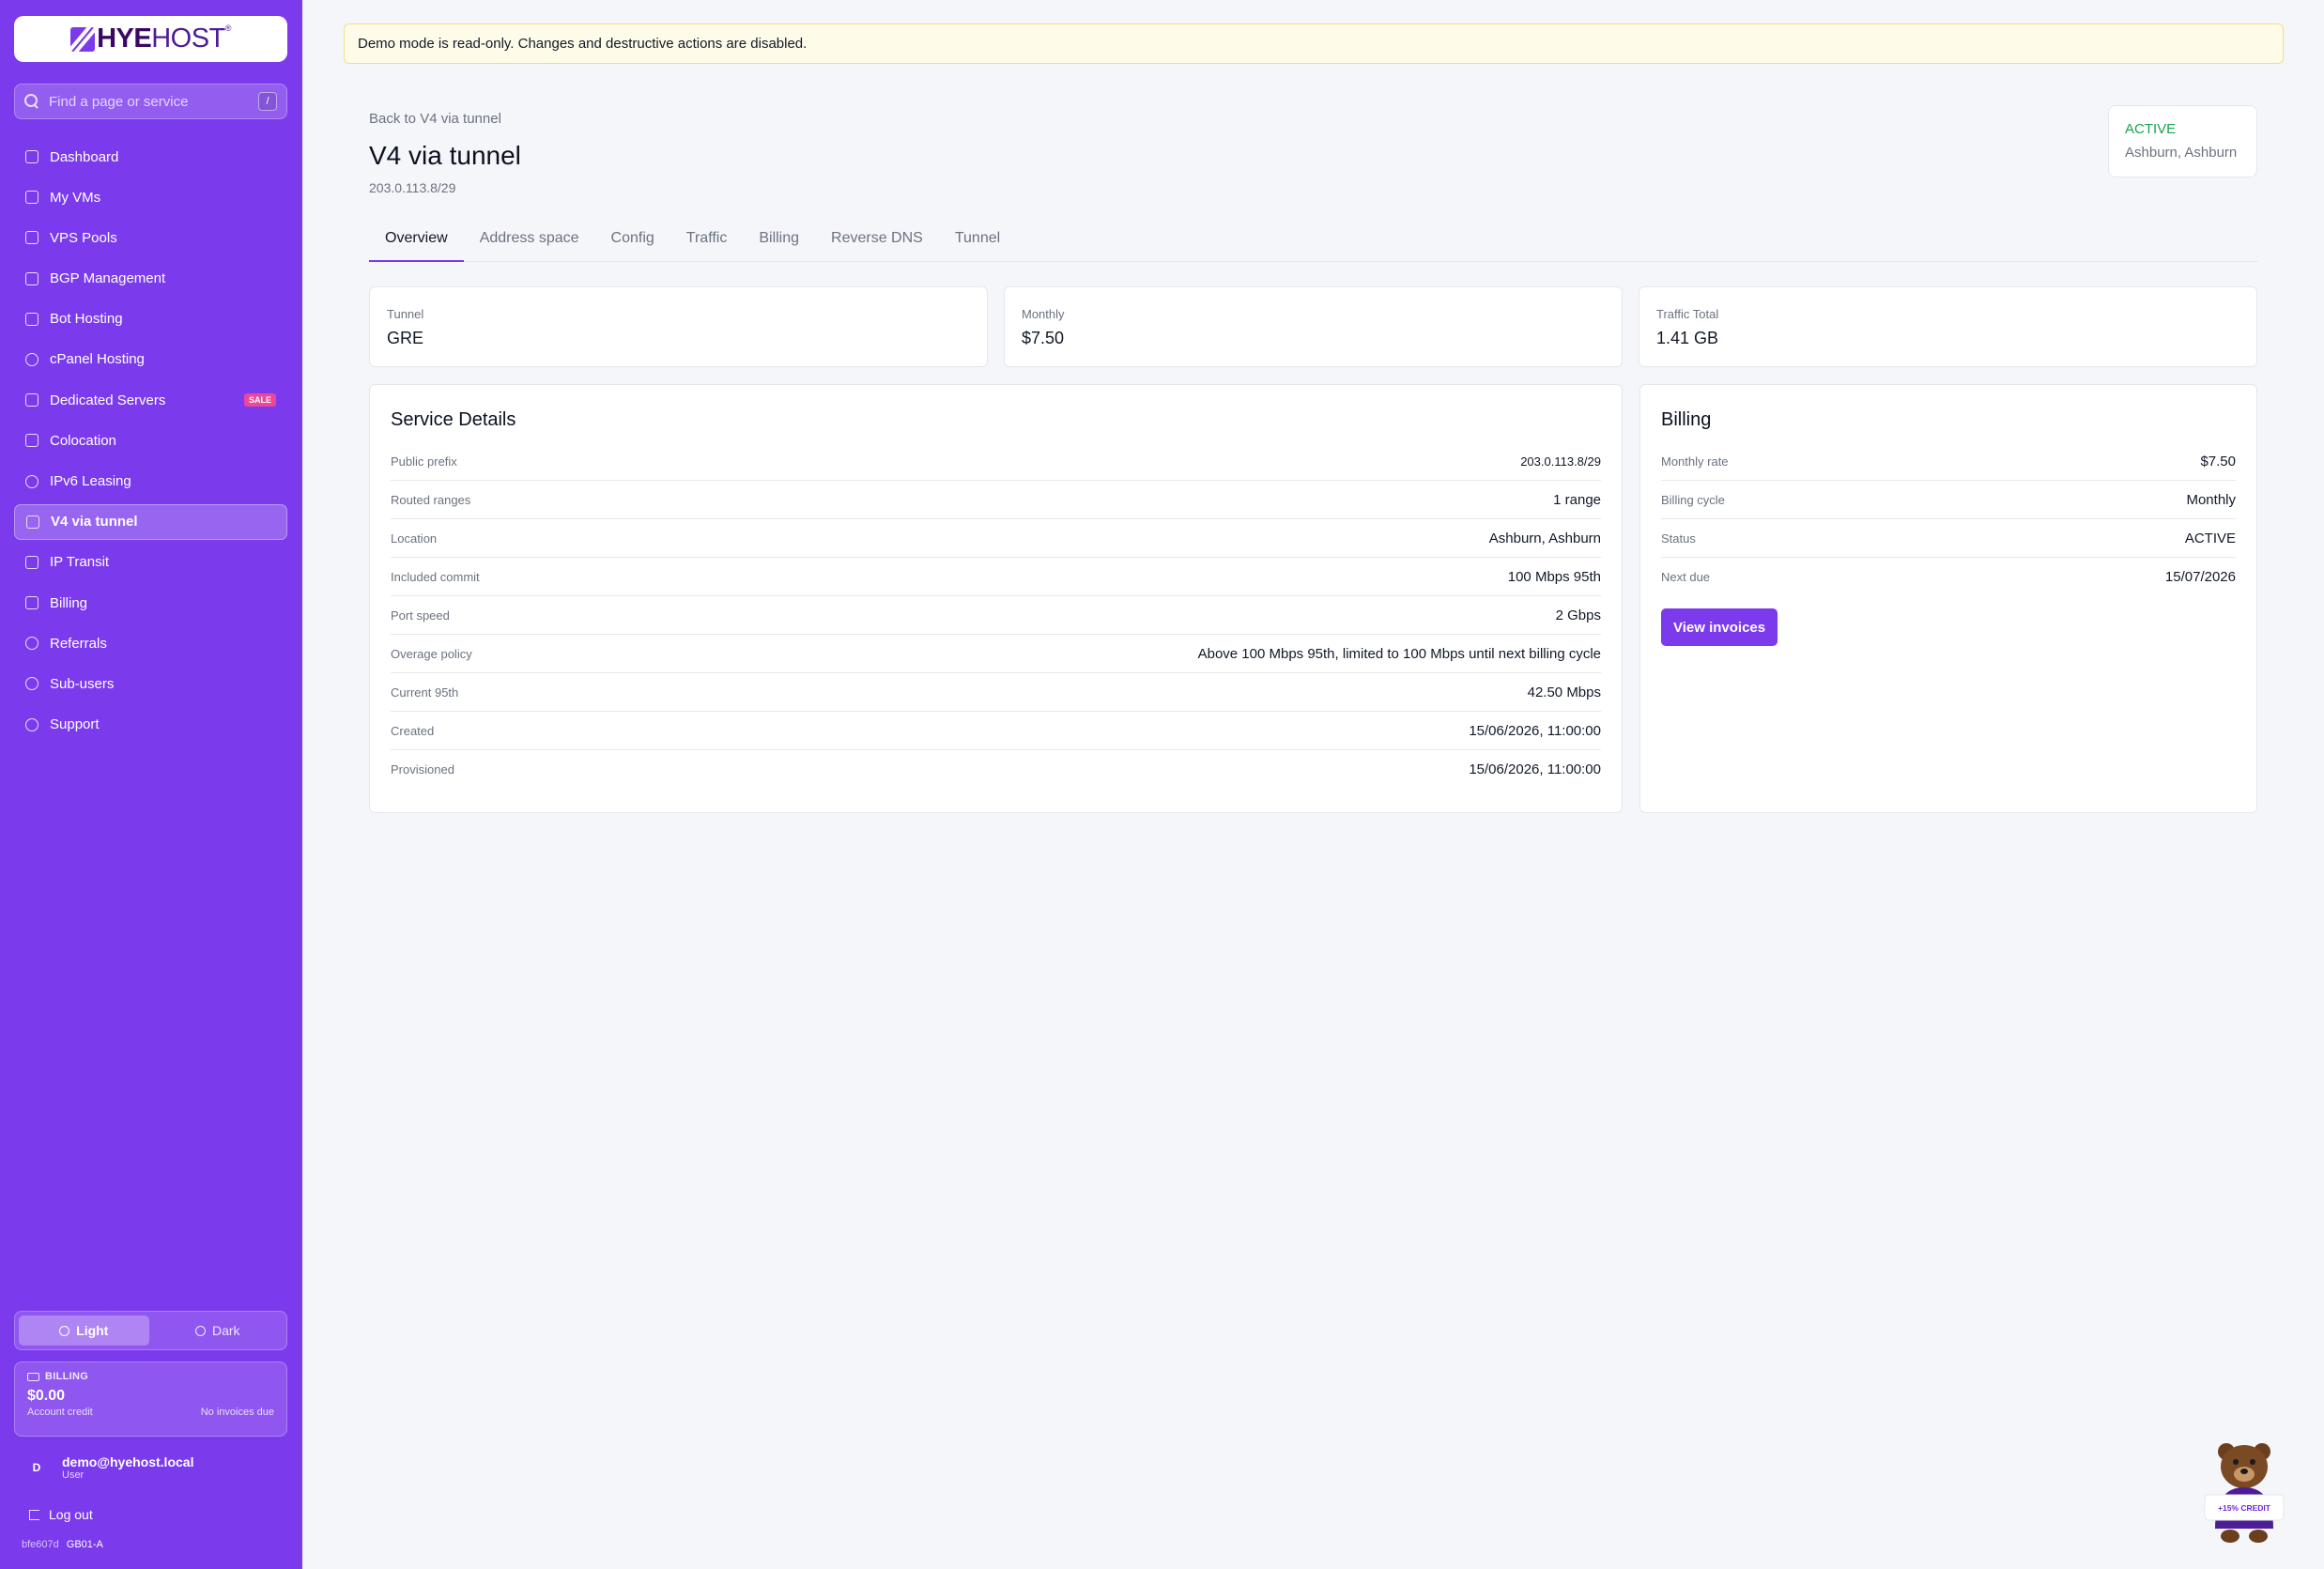 The height and width of the screenshot is (1569, 2324). I want to click on theme-light-button: Light, so click(84, 1330).